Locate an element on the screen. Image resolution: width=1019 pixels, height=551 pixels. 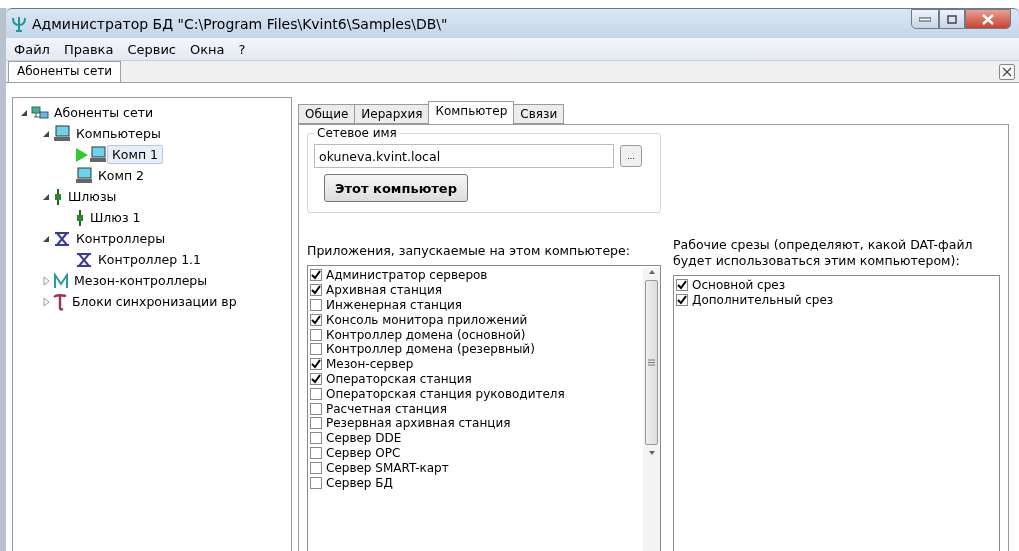
list-item: Контроллер домена (основной) is located at coordinates (476, 334).